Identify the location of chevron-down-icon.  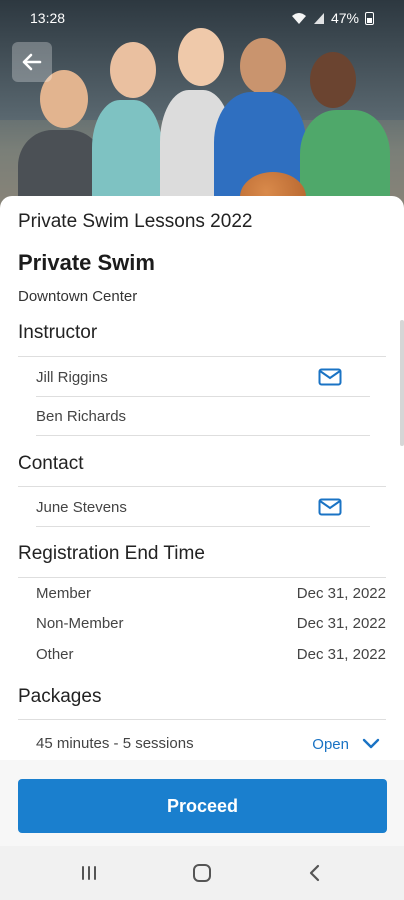
(371, 744).